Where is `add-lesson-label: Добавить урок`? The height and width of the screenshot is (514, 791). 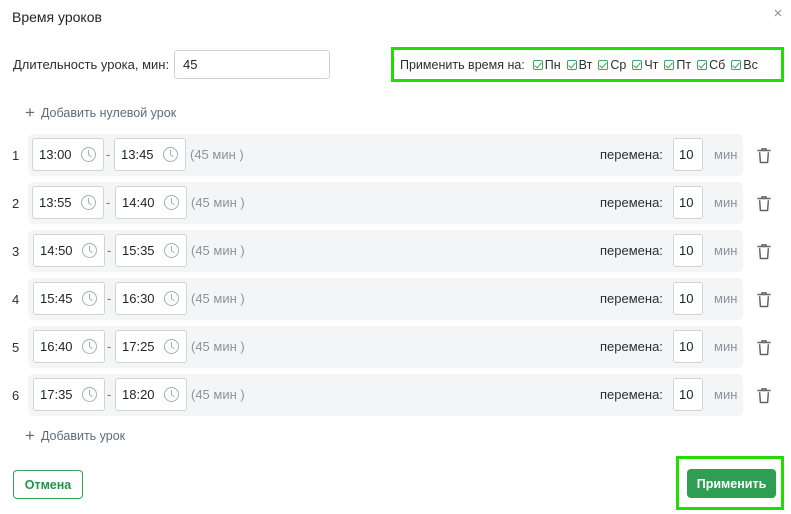 add-lesson-label: Добавить урок is located at coordinates (83, 436).